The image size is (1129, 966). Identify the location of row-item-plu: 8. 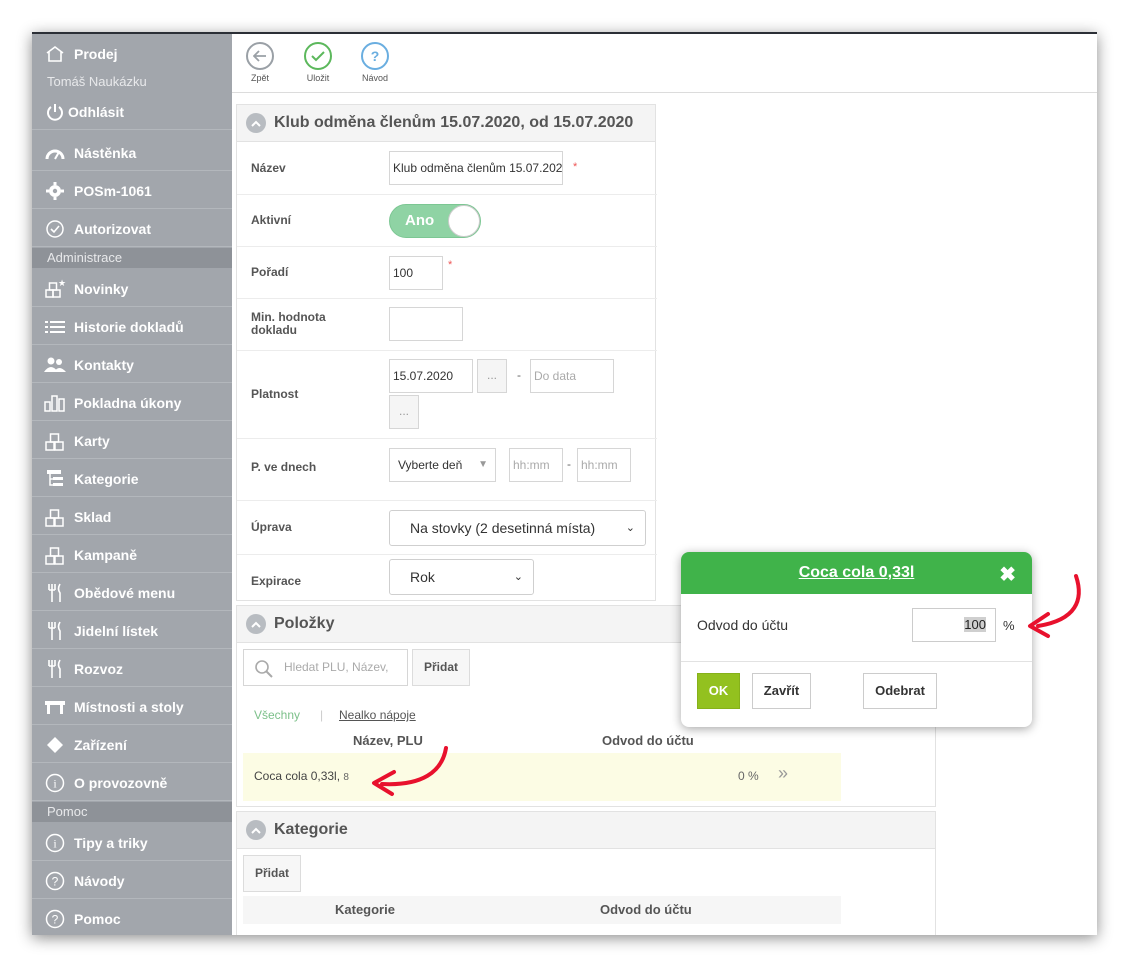
(346, 777).